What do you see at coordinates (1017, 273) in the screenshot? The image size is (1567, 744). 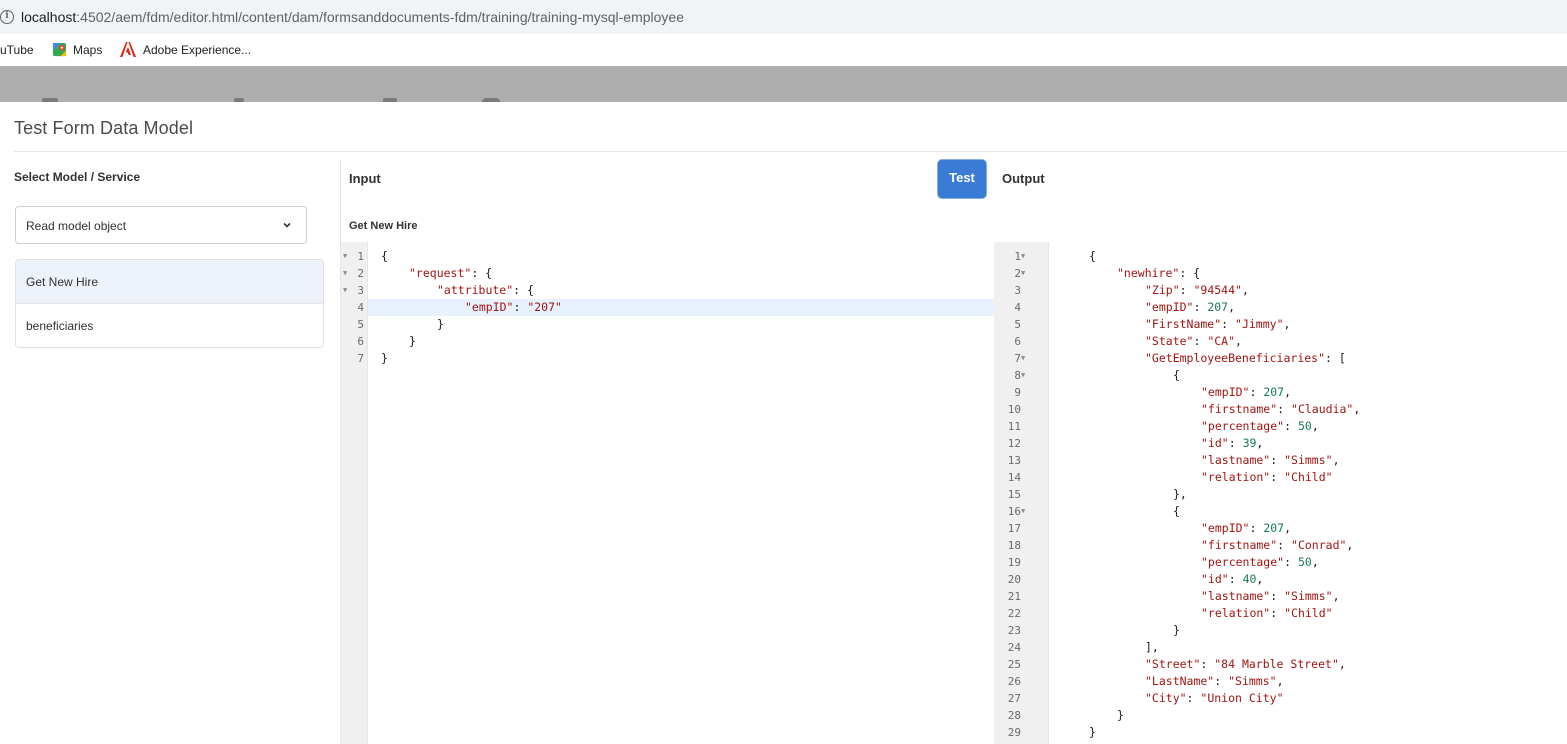 I see `line-number: 2` at bounding box center [1017, 273].